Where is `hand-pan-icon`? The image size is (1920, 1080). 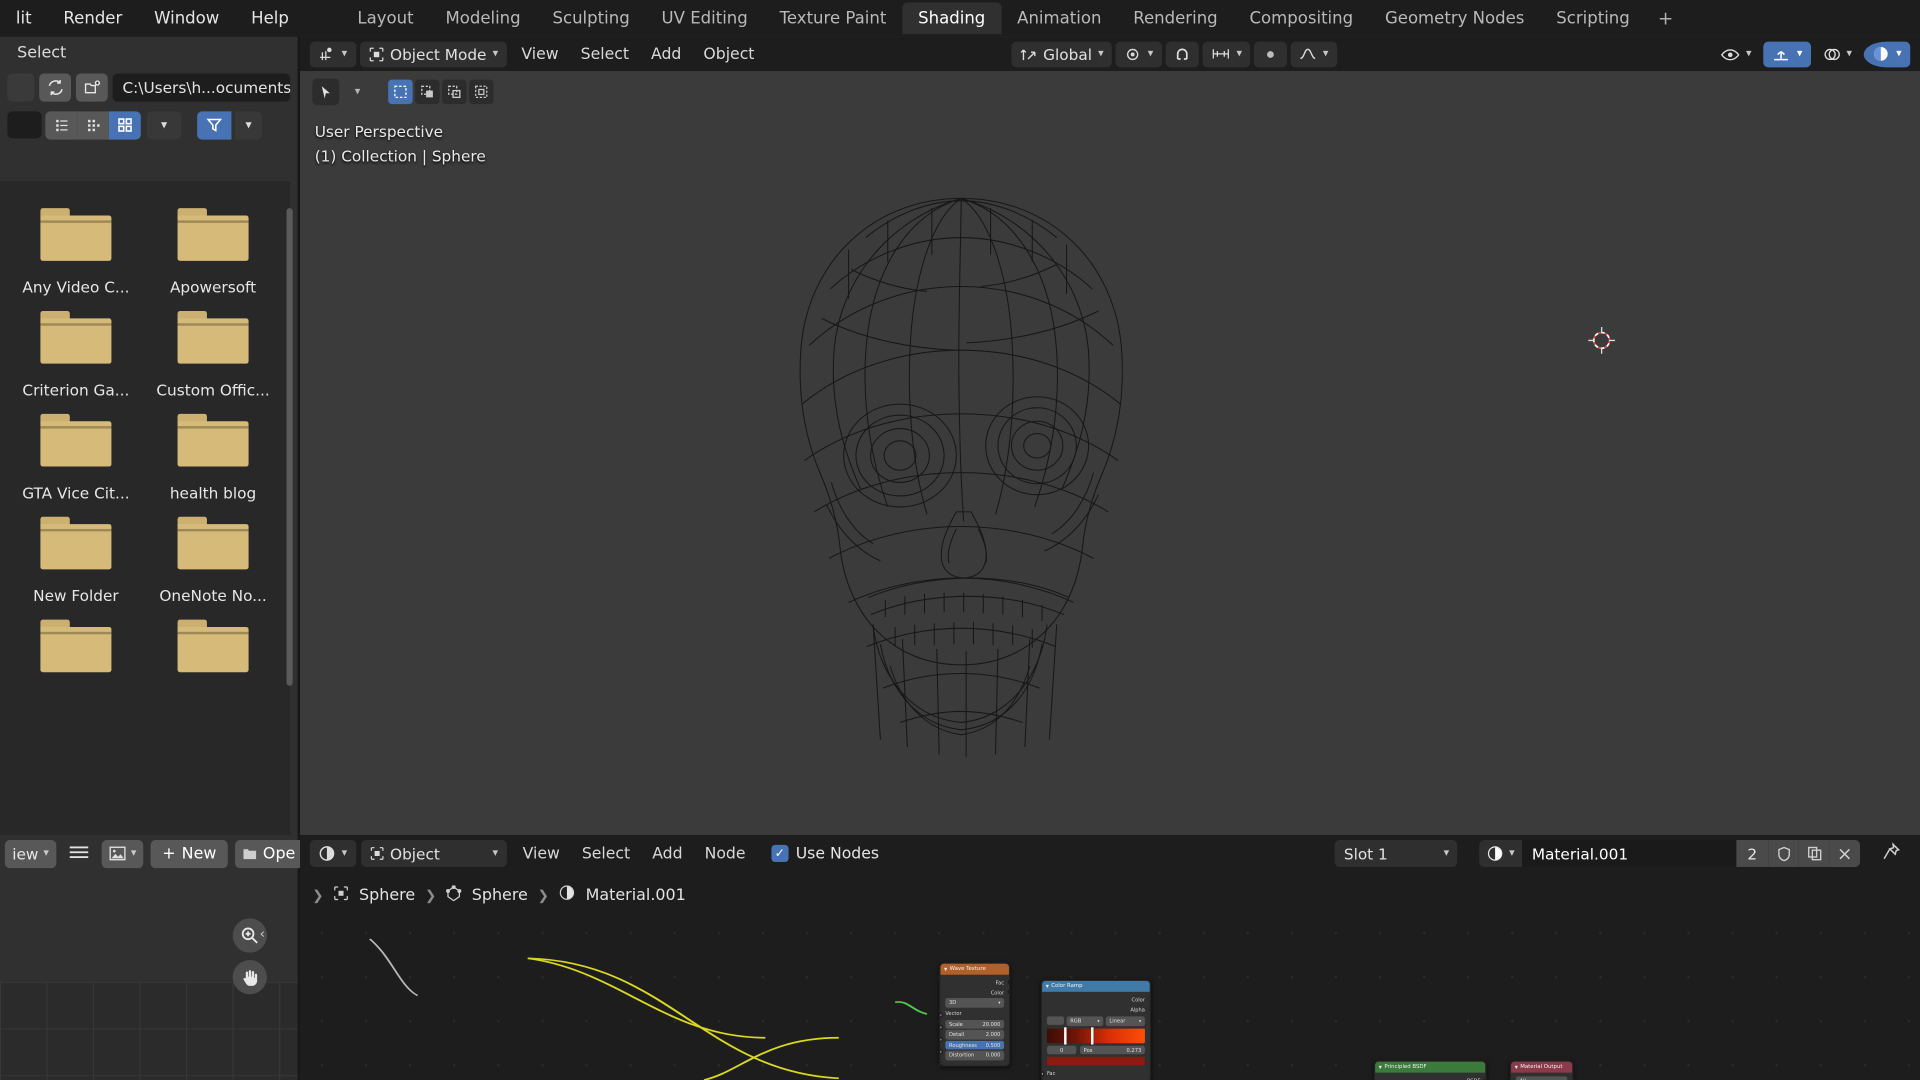 hand-pan-icon is located at coordinates (249, 977).